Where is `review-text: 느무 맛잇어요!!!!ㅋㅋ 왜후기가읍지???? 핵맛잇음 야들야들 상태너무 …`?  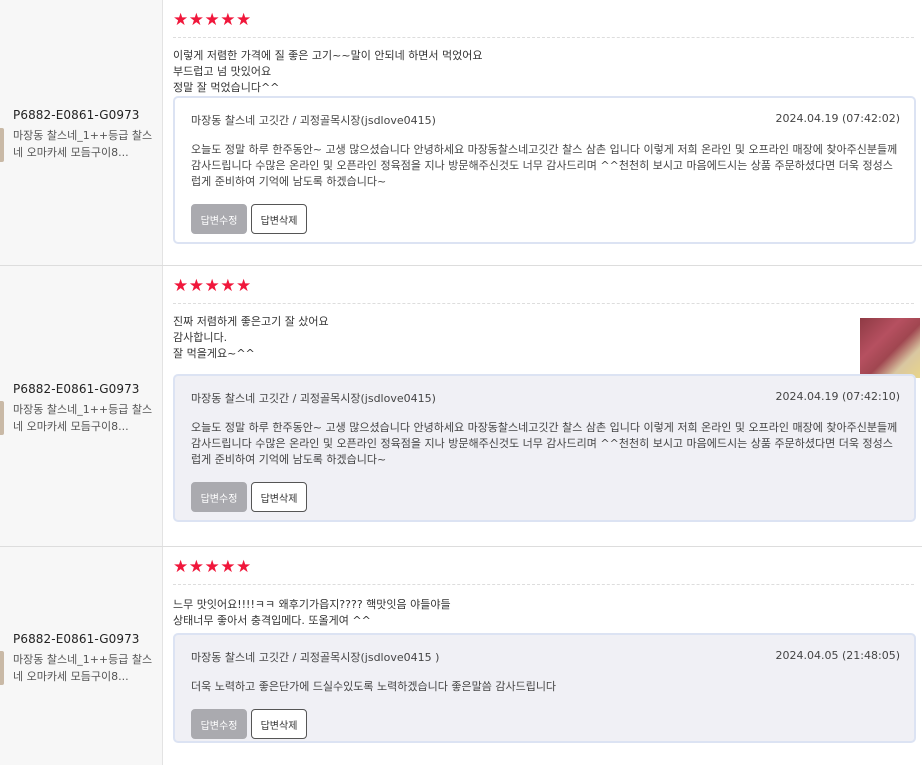 review-text: 느무 맛잇어요!!!!ㅋㅋ 왜후기가읍지???? 핵맛잇음 야들야들 상태너무 … is located at coordinates (312, 612).